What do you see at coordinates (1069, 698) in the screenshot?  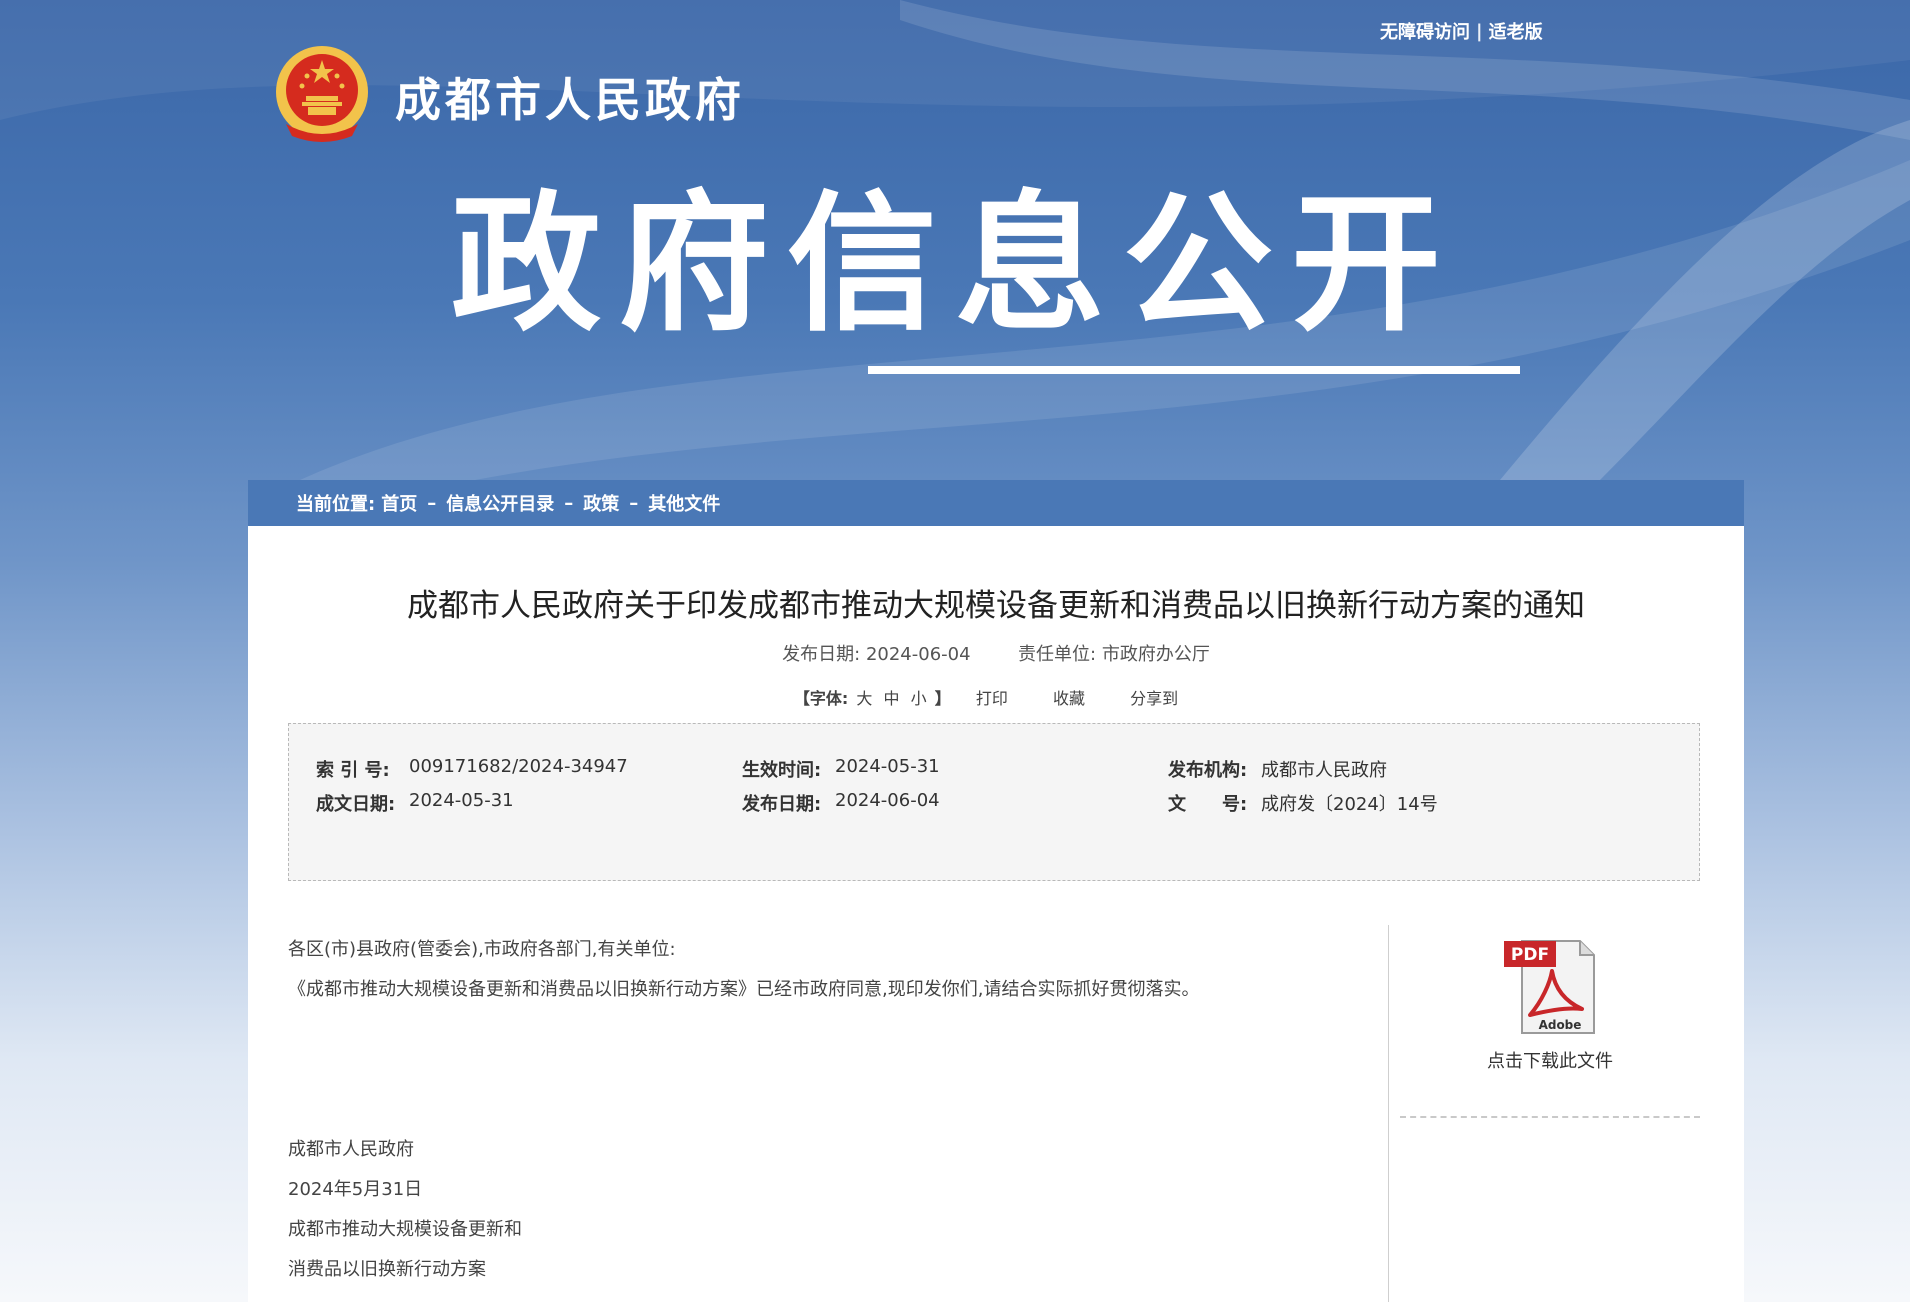 I see `favorite-button: 收藏` at bounding box center [1069, 698].